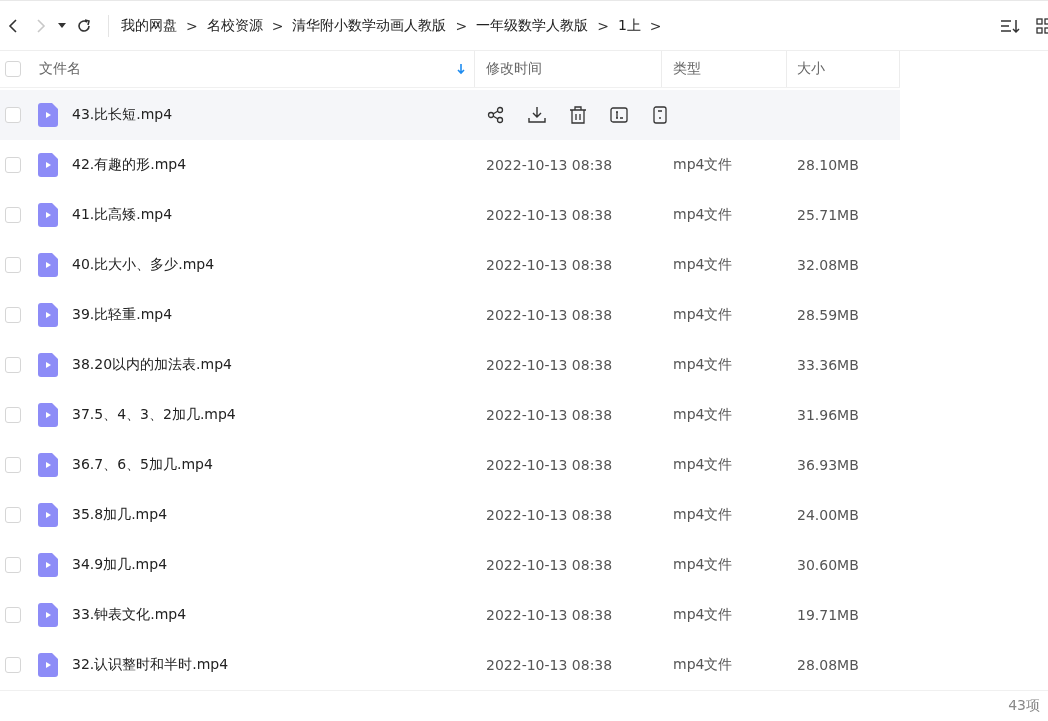 This screenshot has width=1048, height=721. I want to click on file-name: 41.比高矮.mp4, so click(122, 215).